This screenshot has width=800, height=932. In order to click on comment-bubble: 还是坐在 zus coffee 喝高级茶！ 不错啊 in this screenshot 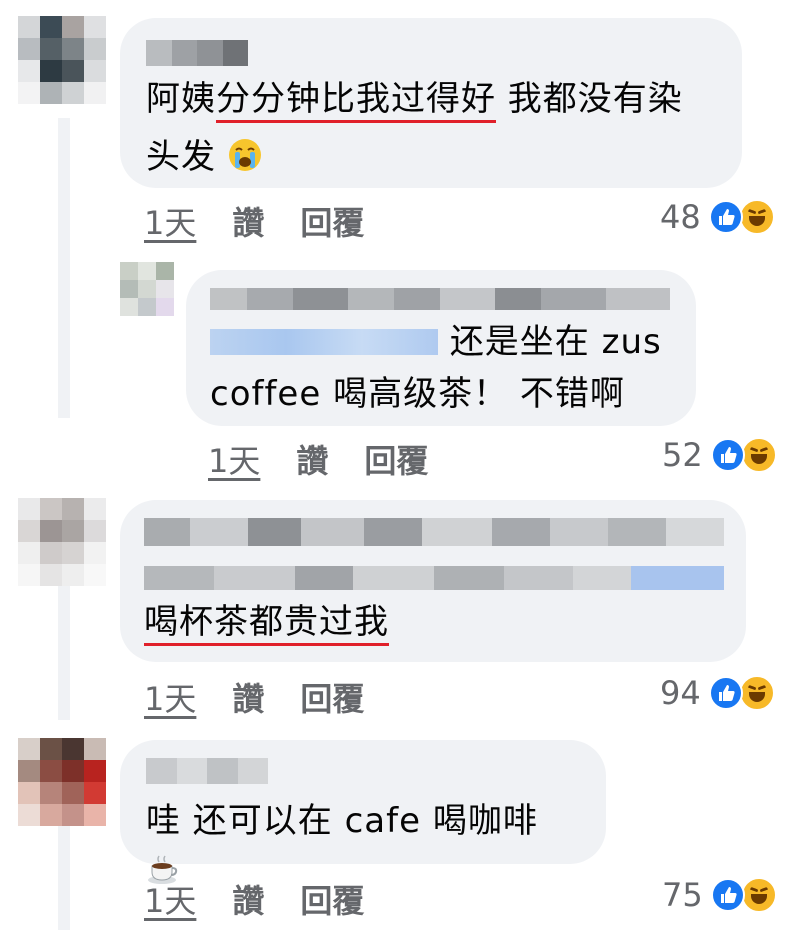, I will do `click(441, 348)`.